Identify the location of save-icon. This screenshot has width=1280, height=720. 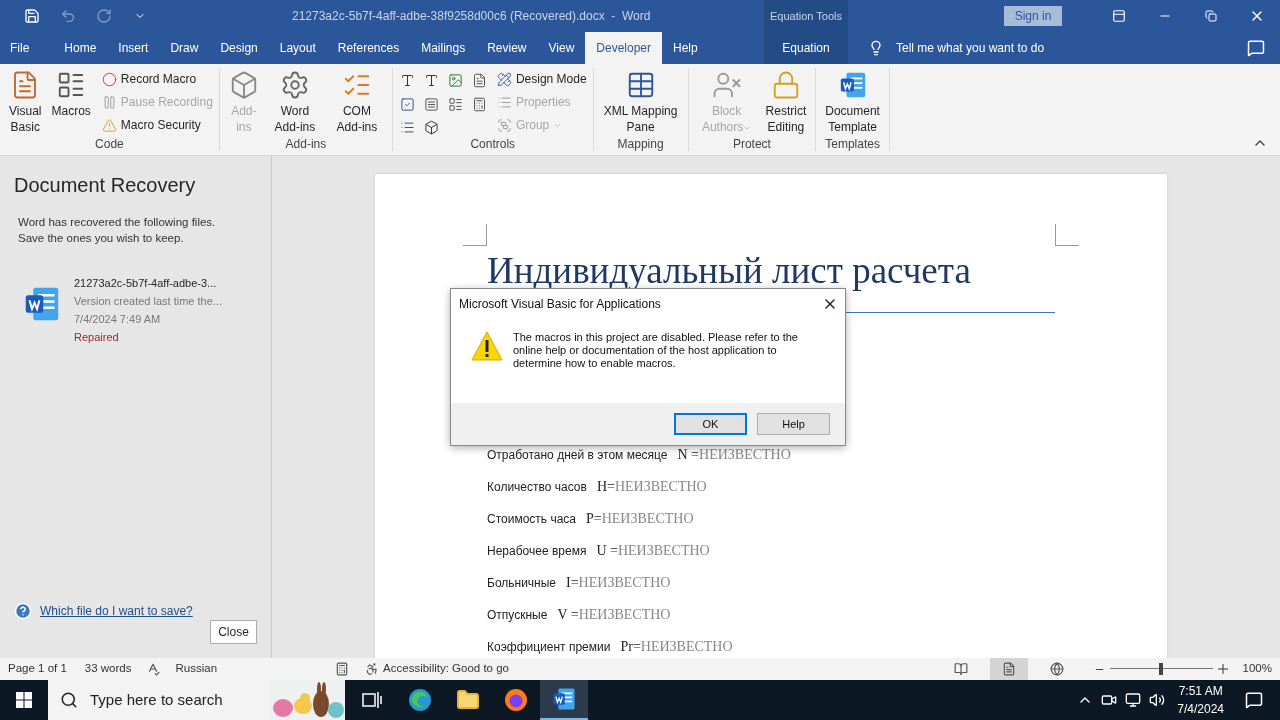
(32, 16).